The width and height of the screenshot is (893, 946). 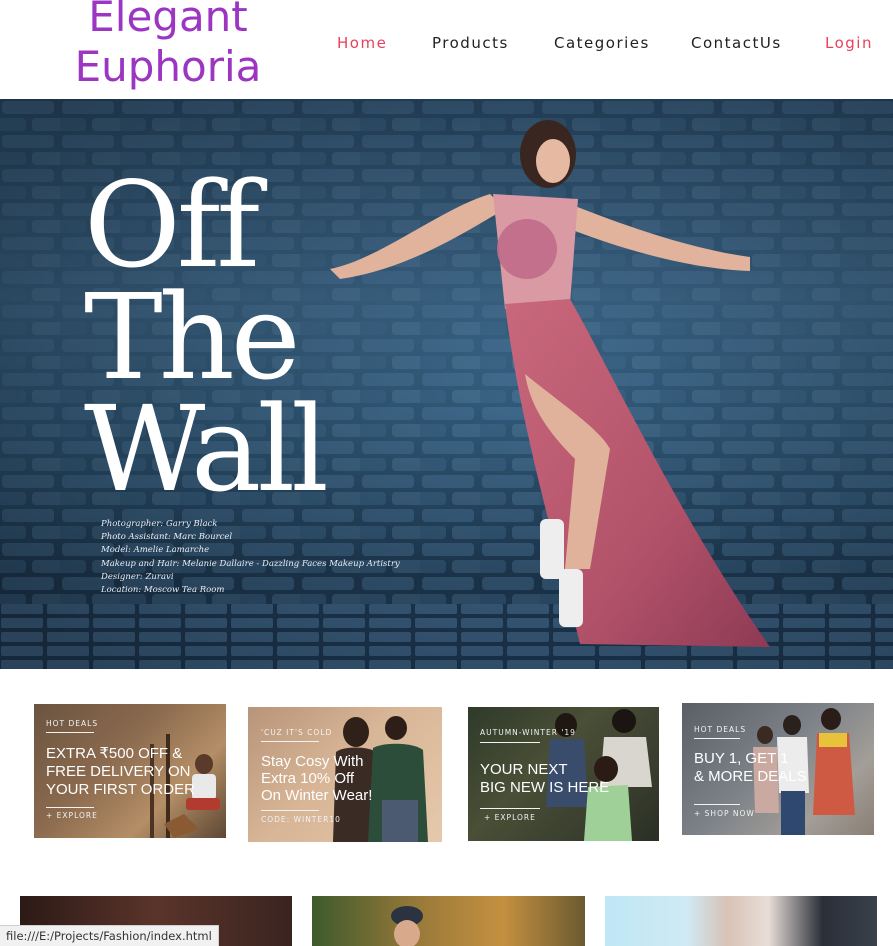 I want to click on credit-line: Designer: Zuravi, so click(x=137, y=576).